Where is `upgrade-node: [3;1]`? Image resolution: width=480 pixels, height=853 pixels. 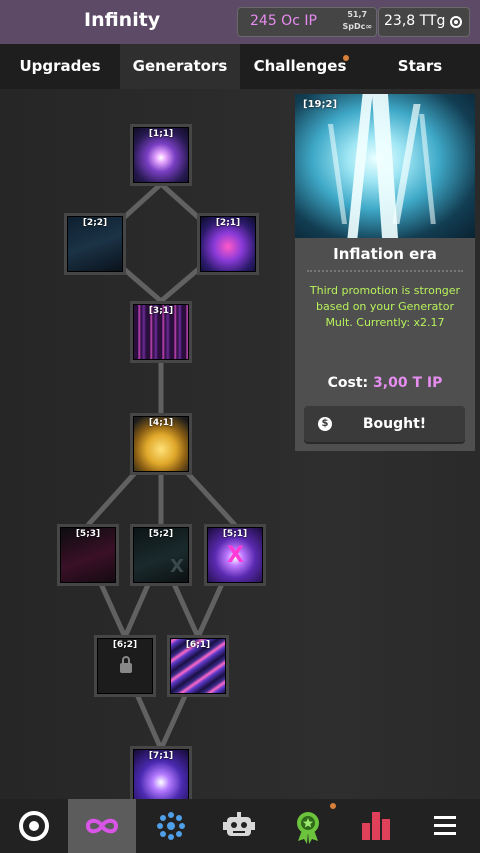
upgrade-node: [3;1] is located at coordinates (161, 332).